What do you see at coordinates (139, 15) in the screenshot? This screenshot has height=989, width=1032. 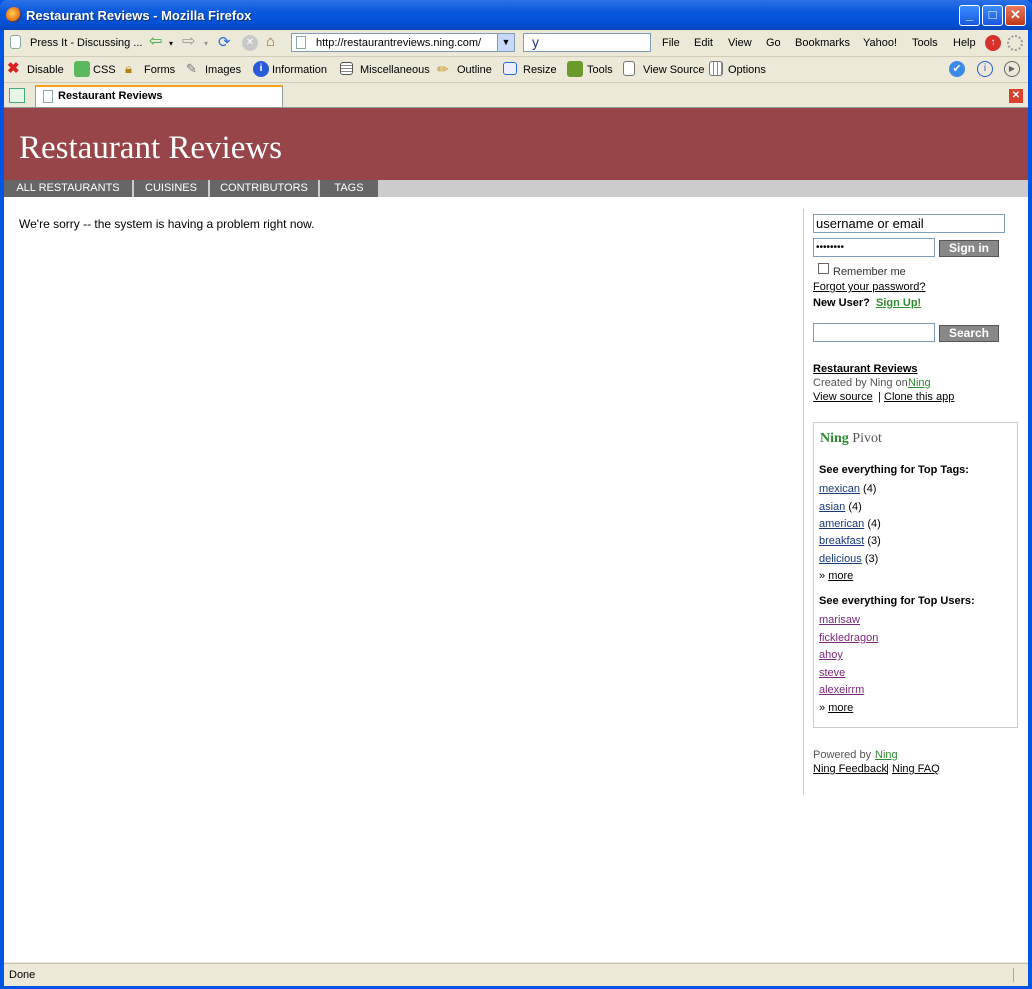 I see `window-title: Restaurant Reviews - Mozilla Firefox` at bounding box center [139, 15].